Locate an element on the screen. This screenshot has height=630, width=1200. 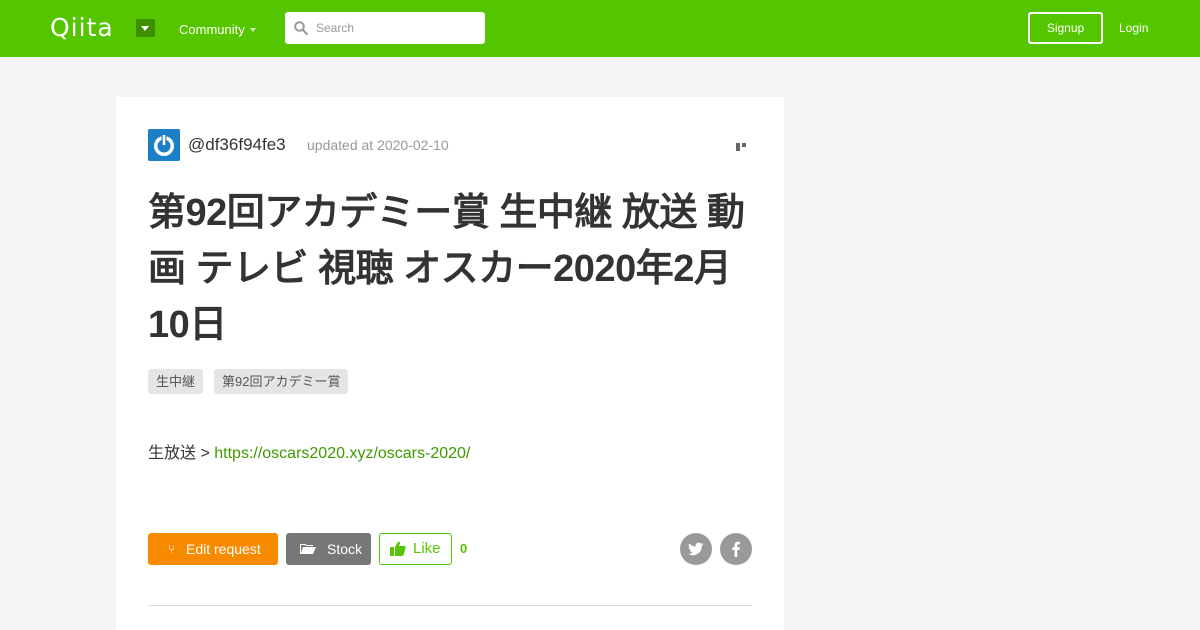
stock-button: Stock is located at coordinates (328, 549).